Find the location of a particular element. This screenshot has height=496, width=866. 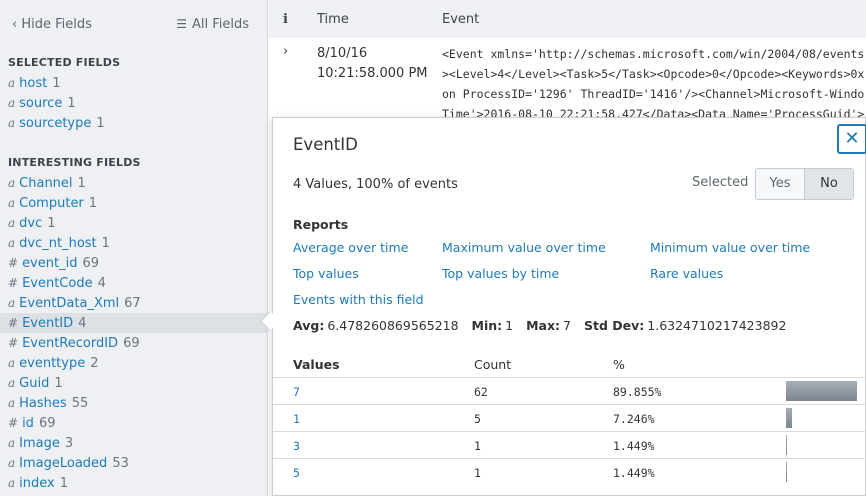

report-top-values-by-time-link: Top values by time is located at coordinates (500, 273).